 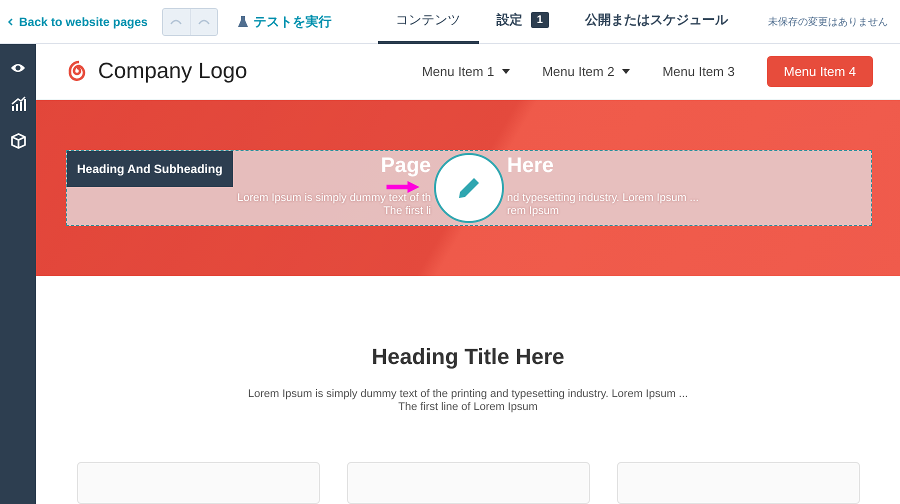 What do you see at coordinates (530, 166) in the screenshot?
I see `page-title-fragment: Here` at bounding box center [530, 166].